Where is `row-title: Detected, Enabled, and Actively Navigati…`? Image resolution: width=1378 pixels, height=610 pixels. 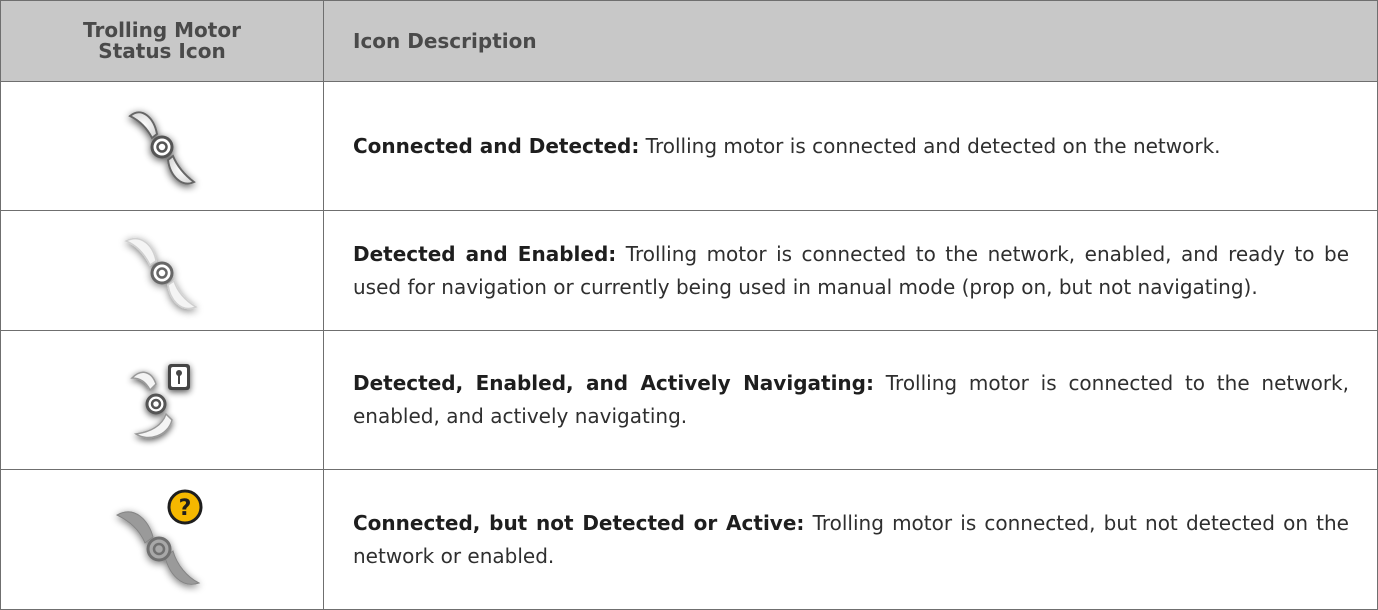 row-title: Detected, Enabled, and Actively Navigati… is located at coordinates (613, 383).